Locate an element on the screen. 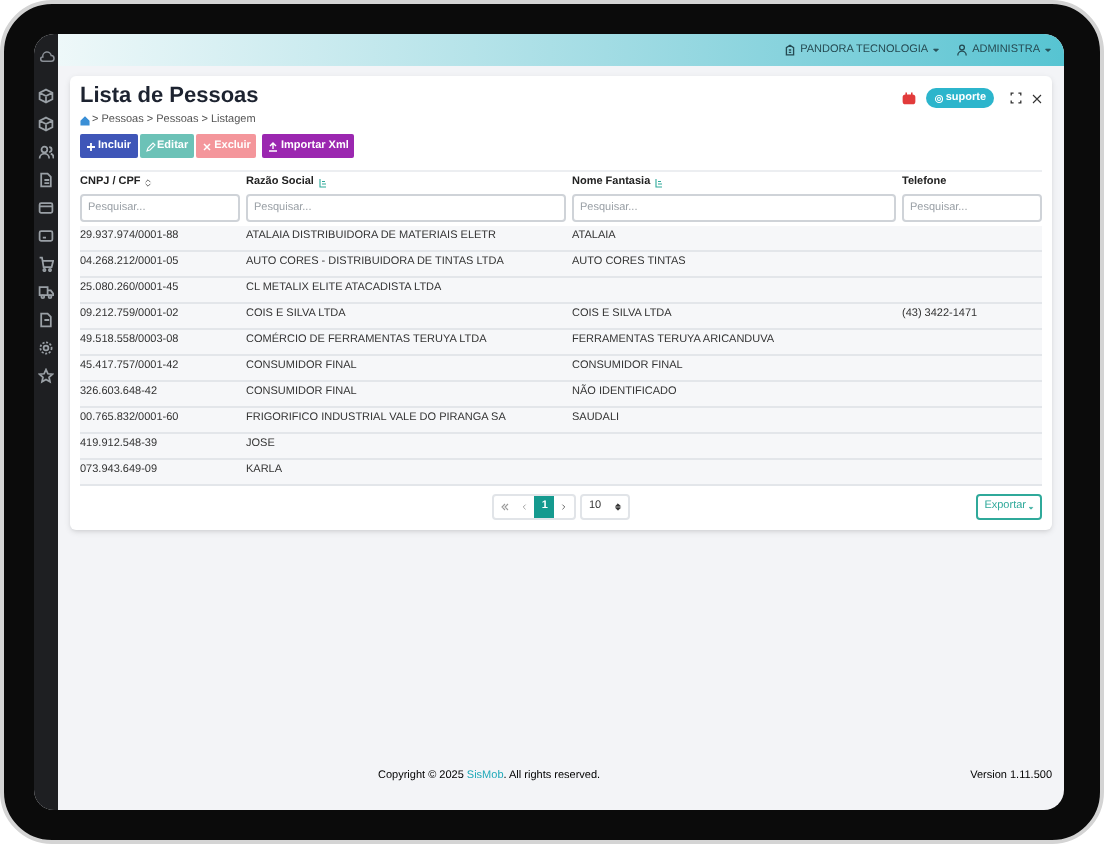 This screenshot has height=844, width=1104. truck-icon is located at coordinates (46, 292).